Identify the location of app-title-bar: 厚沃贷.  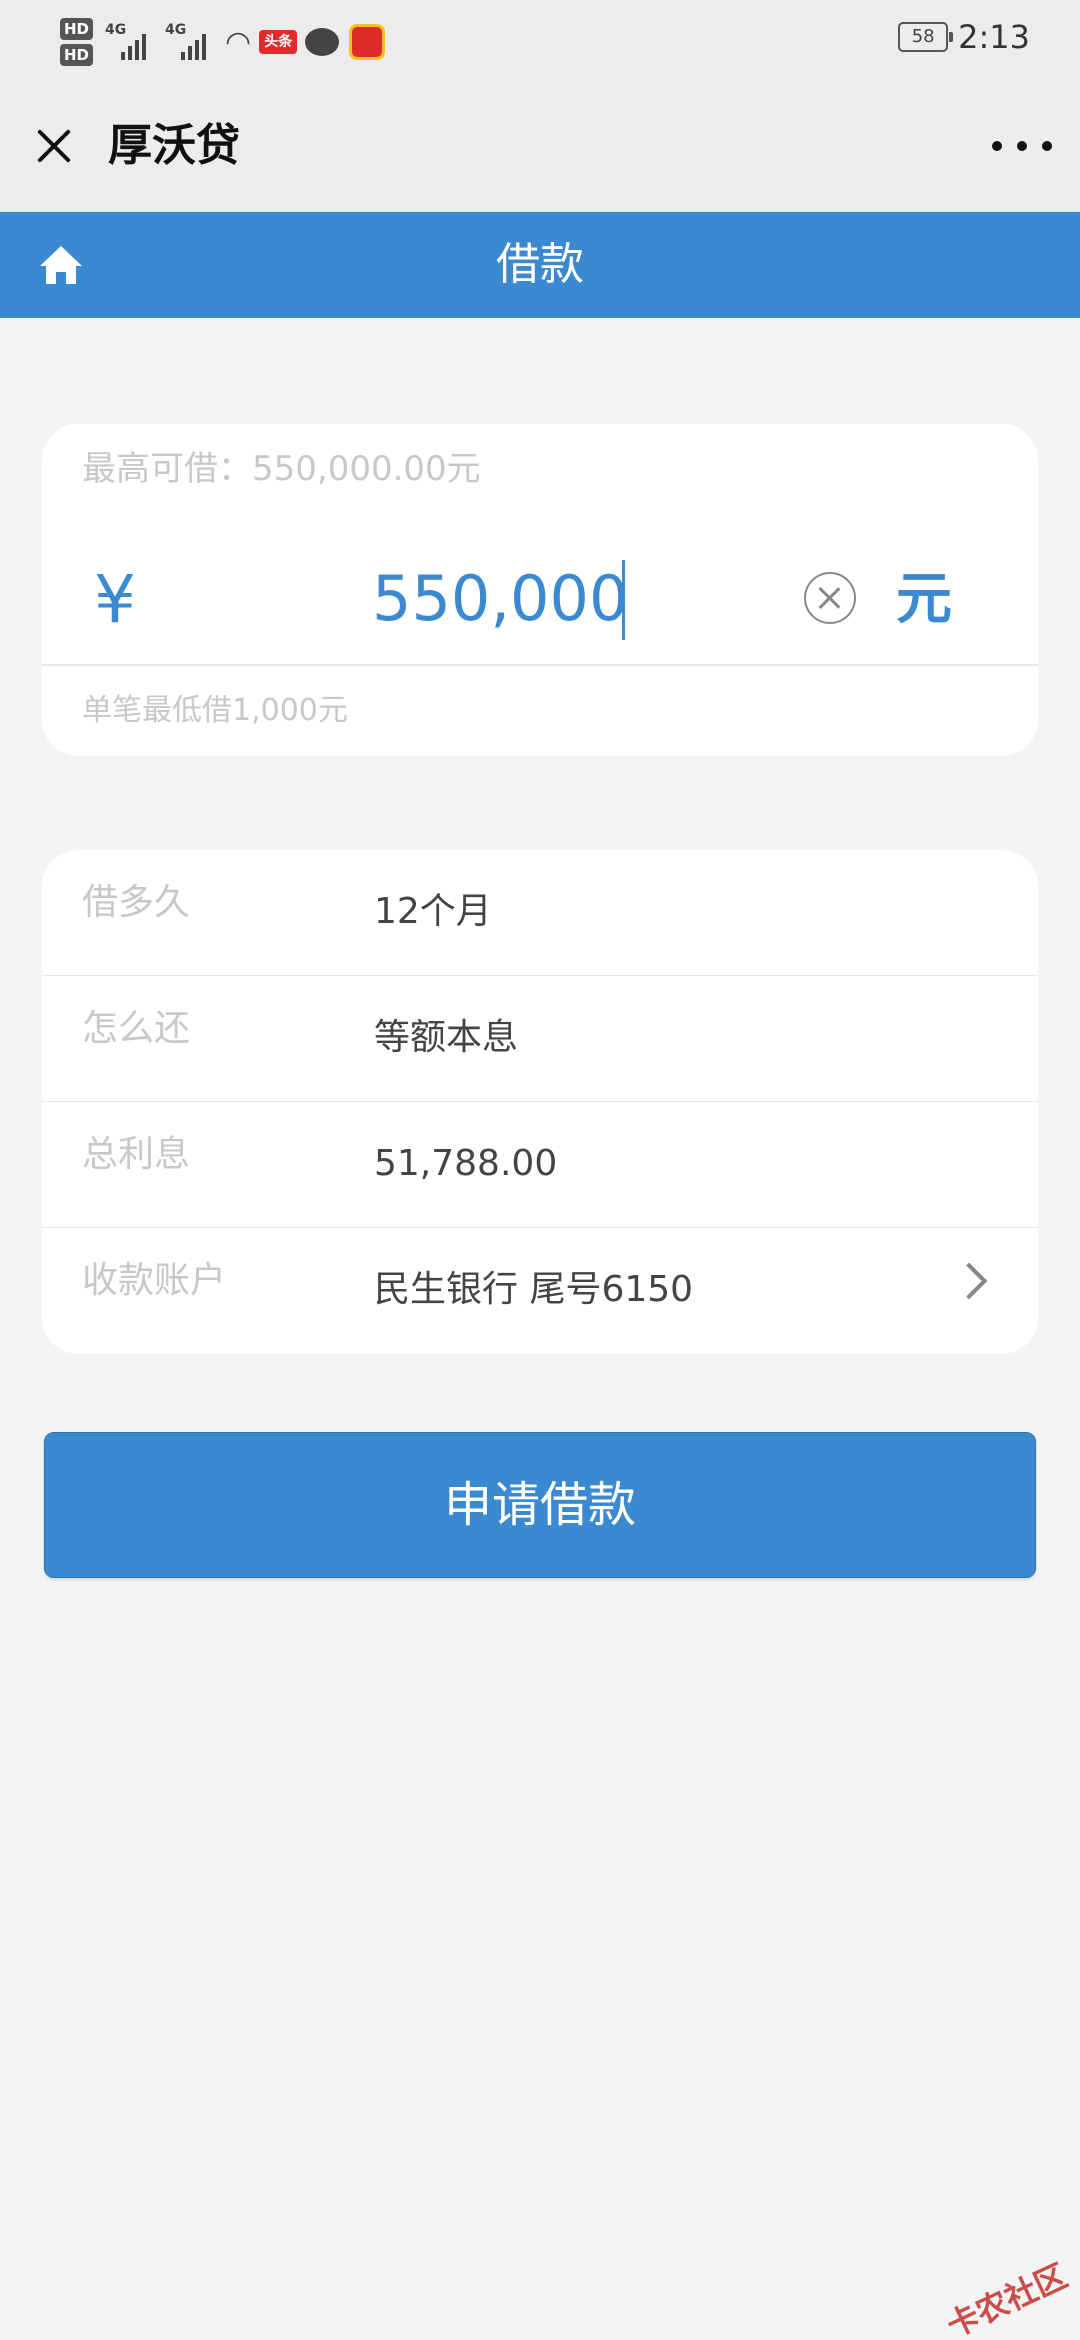
(540, 146).